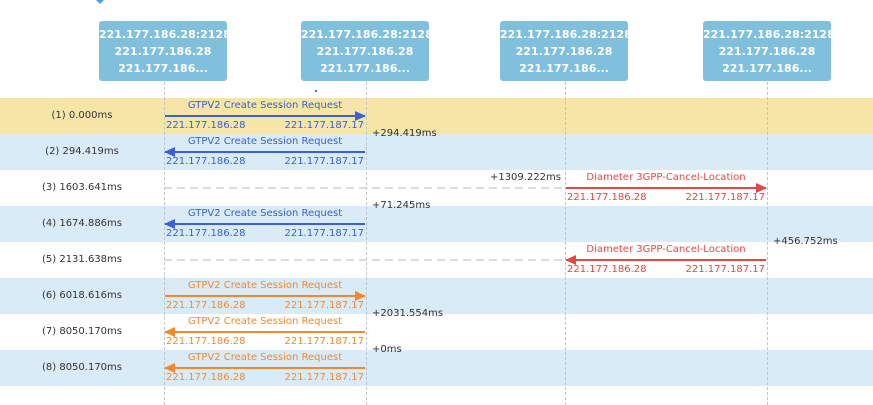 This screenshot has width=873, height=405. What do you see at coordinates (525, 177) in the screenshot?
I see `message-delta-time: +1309.222ms` at bounding box center [525, 177].